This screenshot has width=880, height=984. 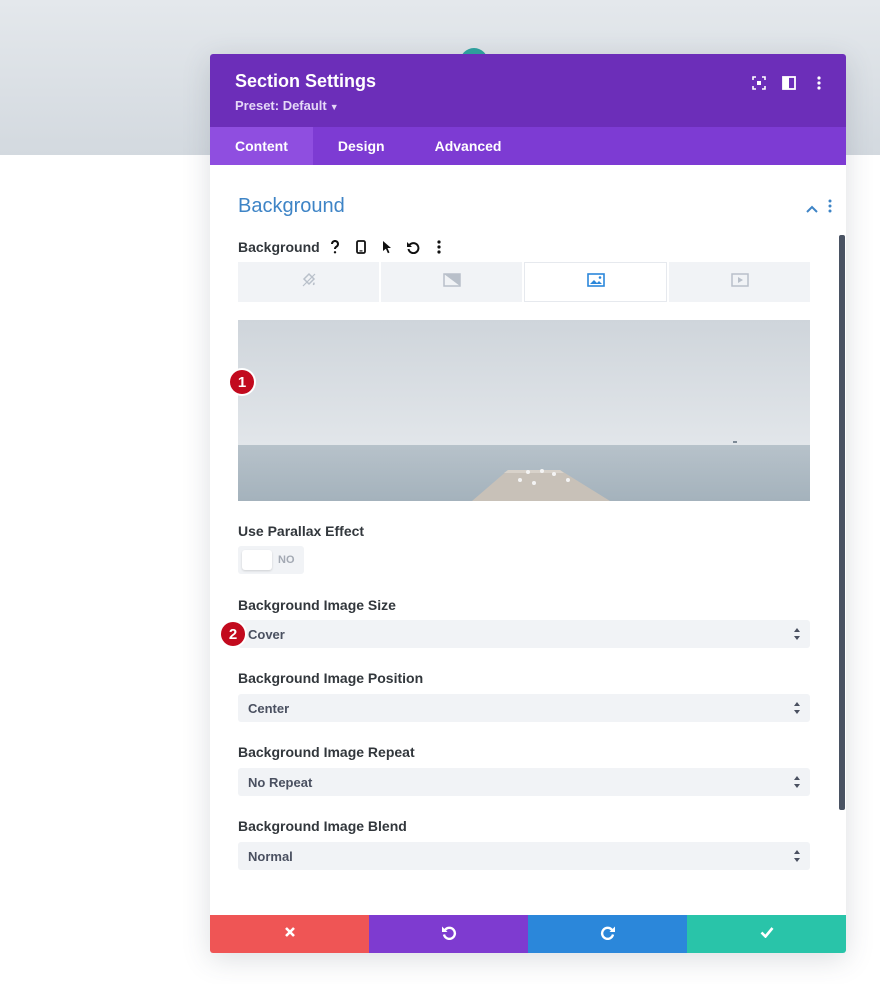 I want to click on header-icons, so click(x=789, y=83).